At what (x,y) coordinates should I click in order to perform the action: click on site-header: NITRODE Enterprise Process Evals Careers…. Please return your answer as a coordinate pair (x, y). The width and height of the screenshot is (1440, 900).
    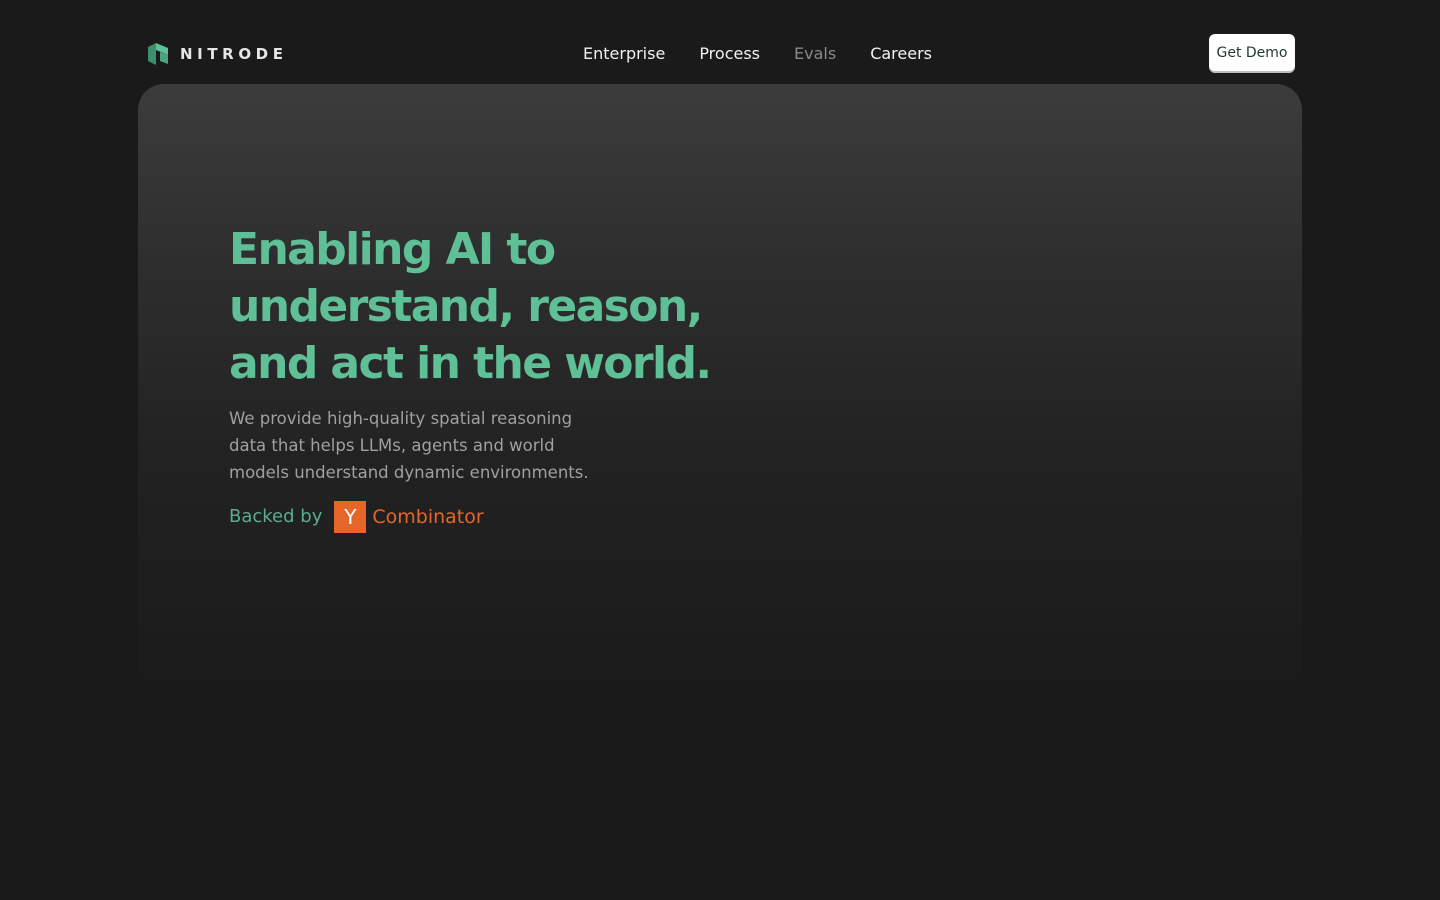
    Looking at the image, I should click on (720, 42).